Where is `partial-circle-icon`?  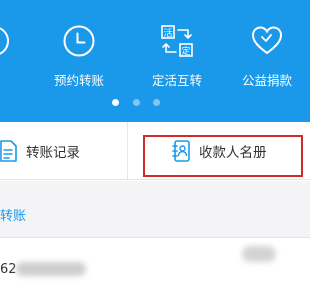 partial-circle-icon is located at coordinates (4, 41).